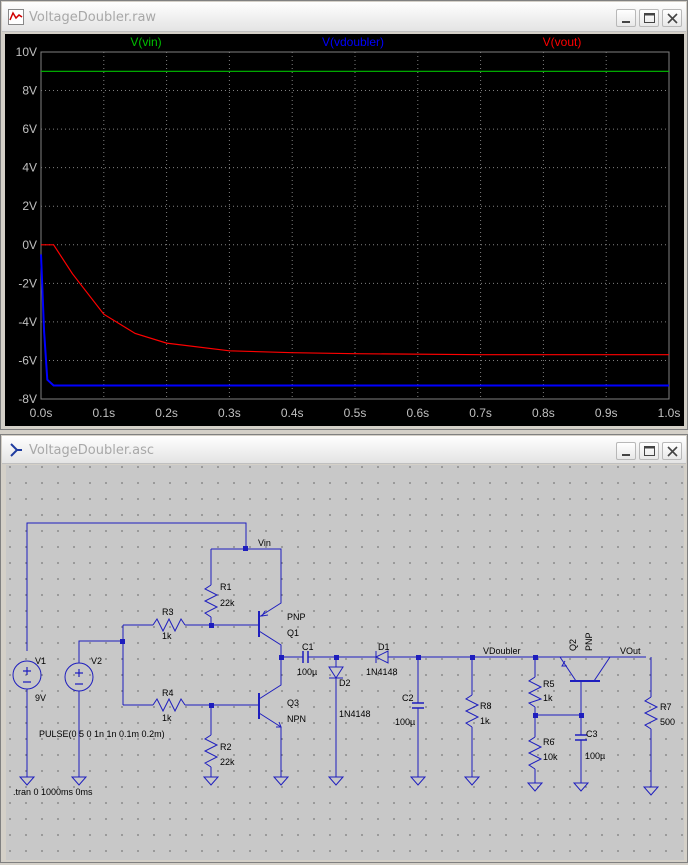  What do you see at coordinates (40, 661) in the screenshot?
I see `v1-label: V1` at bounding box center [40, 661].